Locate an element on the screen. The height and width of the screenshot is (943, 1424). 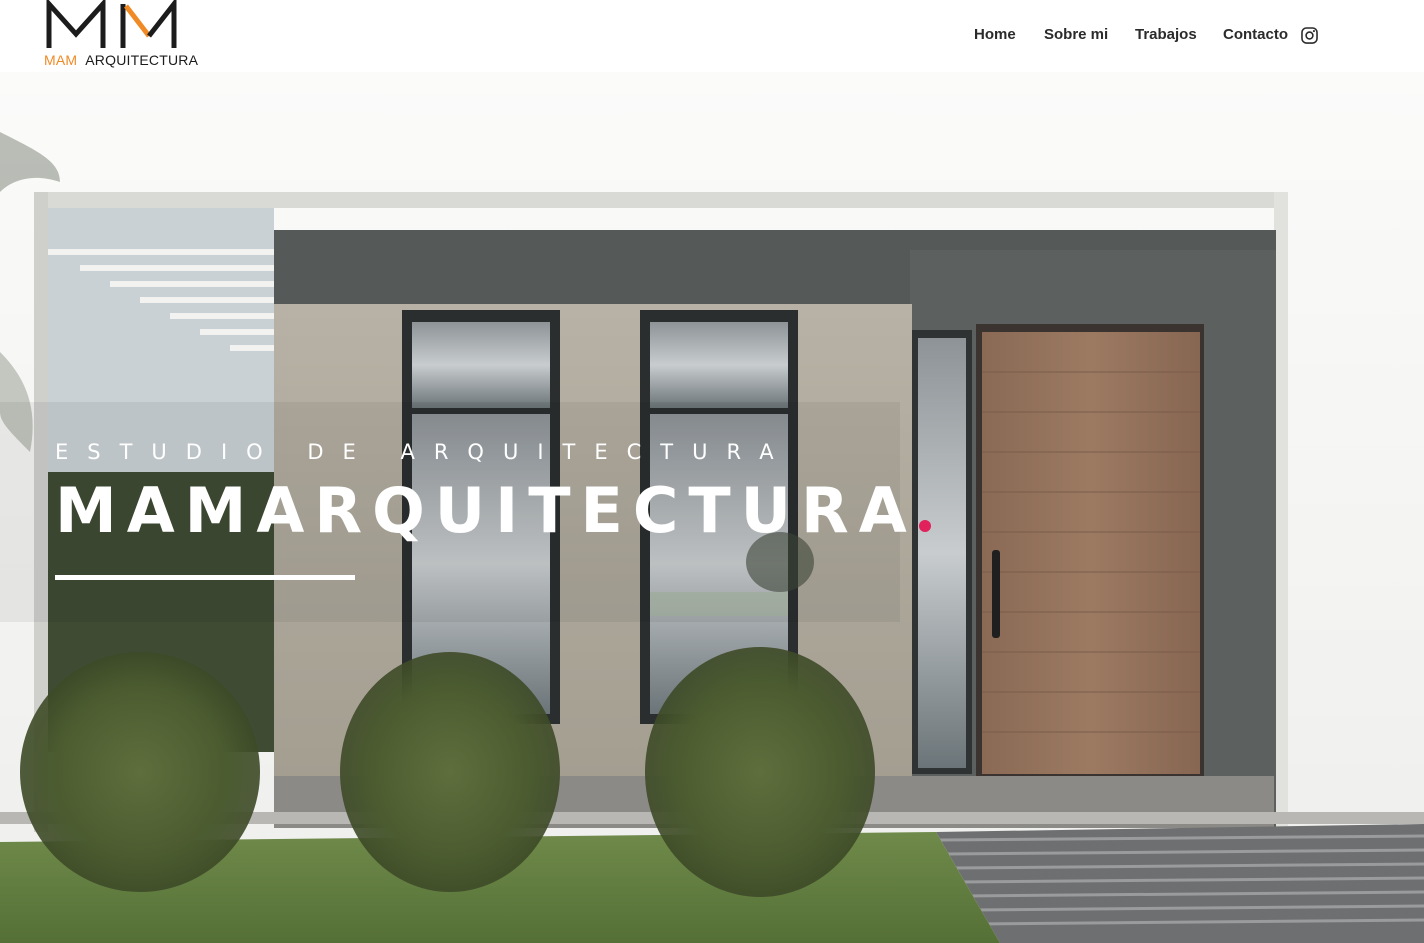
logo-mark-icon is located at coordinates (111, 24).